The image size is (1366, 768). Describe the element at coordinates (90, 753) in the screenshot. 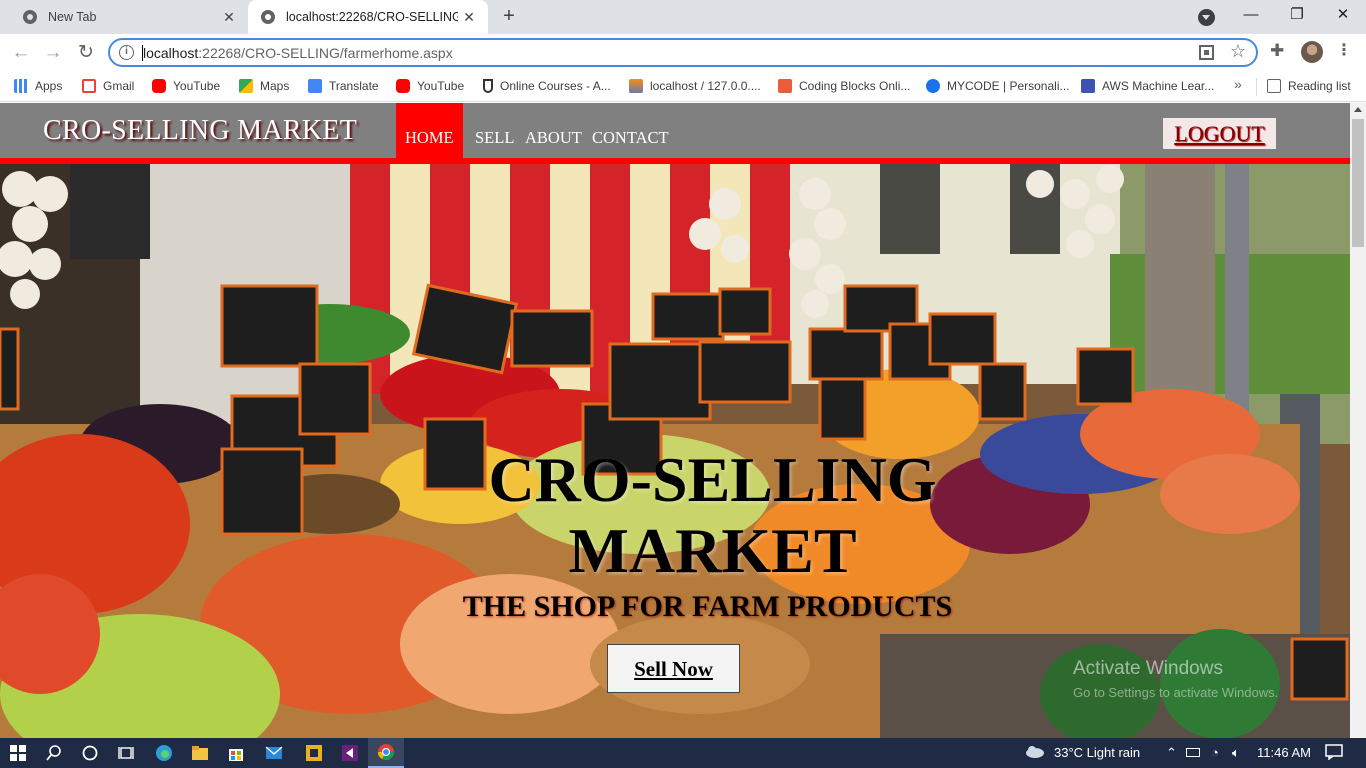

I see `cortana-icon` at that location.